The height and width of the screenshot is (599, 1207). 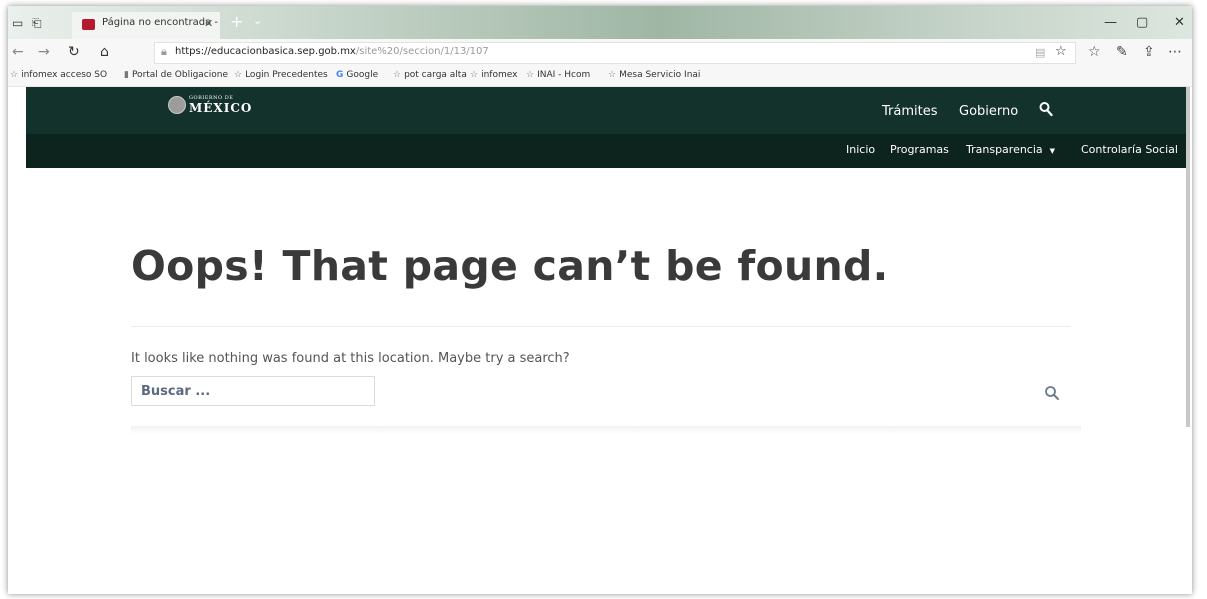 What do you see at coordinates (988, 111) in the screenshot?
I see `nav-gobierno: Gobierno` at bounding box center [988, 111].